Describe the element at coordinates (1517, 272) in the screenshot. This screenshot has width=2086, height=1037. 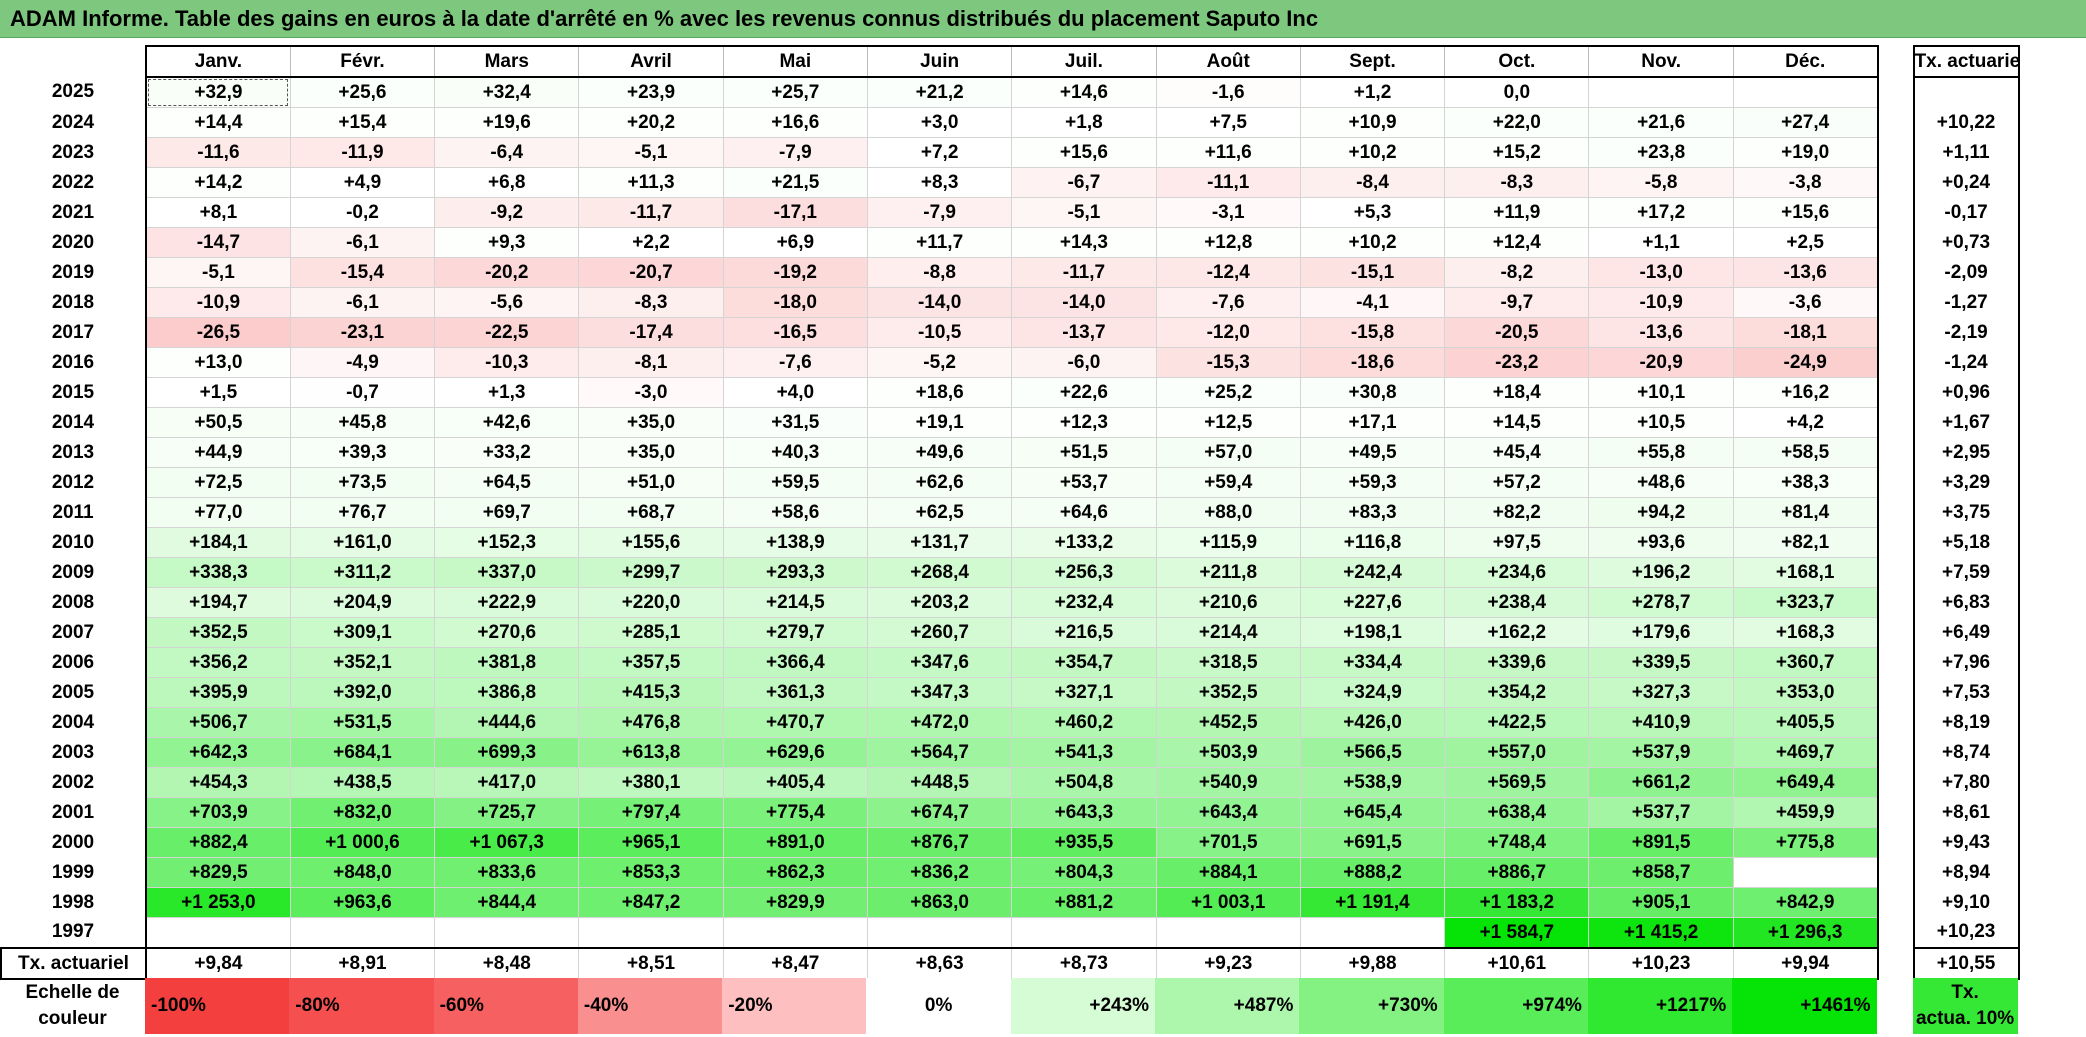
I see `gain-cell: -8,2` at that location.